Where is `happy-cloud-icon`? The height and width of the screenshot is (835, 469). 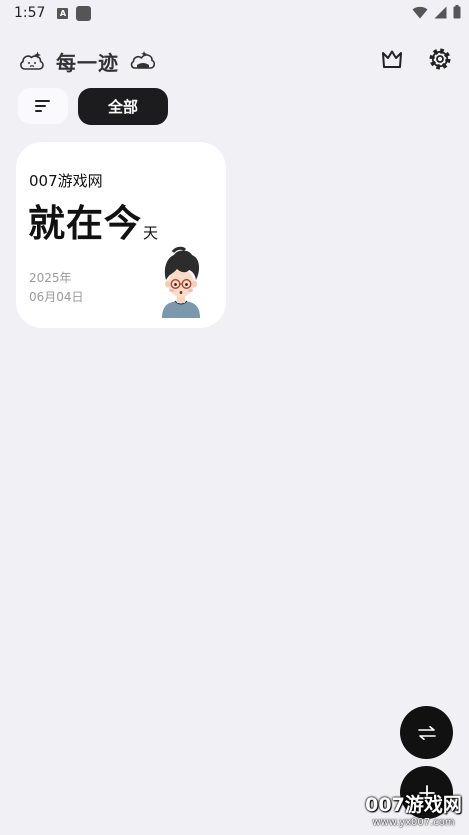 happy-cloud-icon is located at coordinates (143, 60).